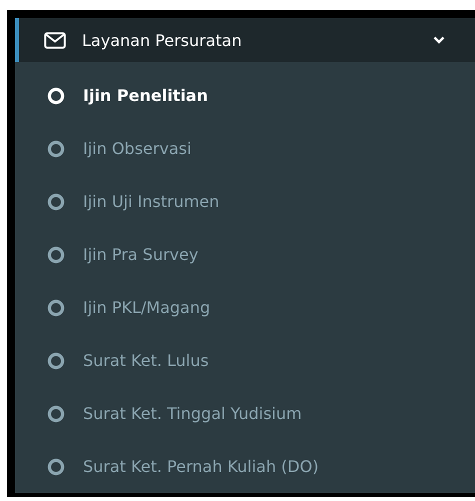  Describe the element at coordinates (245, 201) in the screenshot. I see `menu-item: Ijin Uji Instrumen` at that location.